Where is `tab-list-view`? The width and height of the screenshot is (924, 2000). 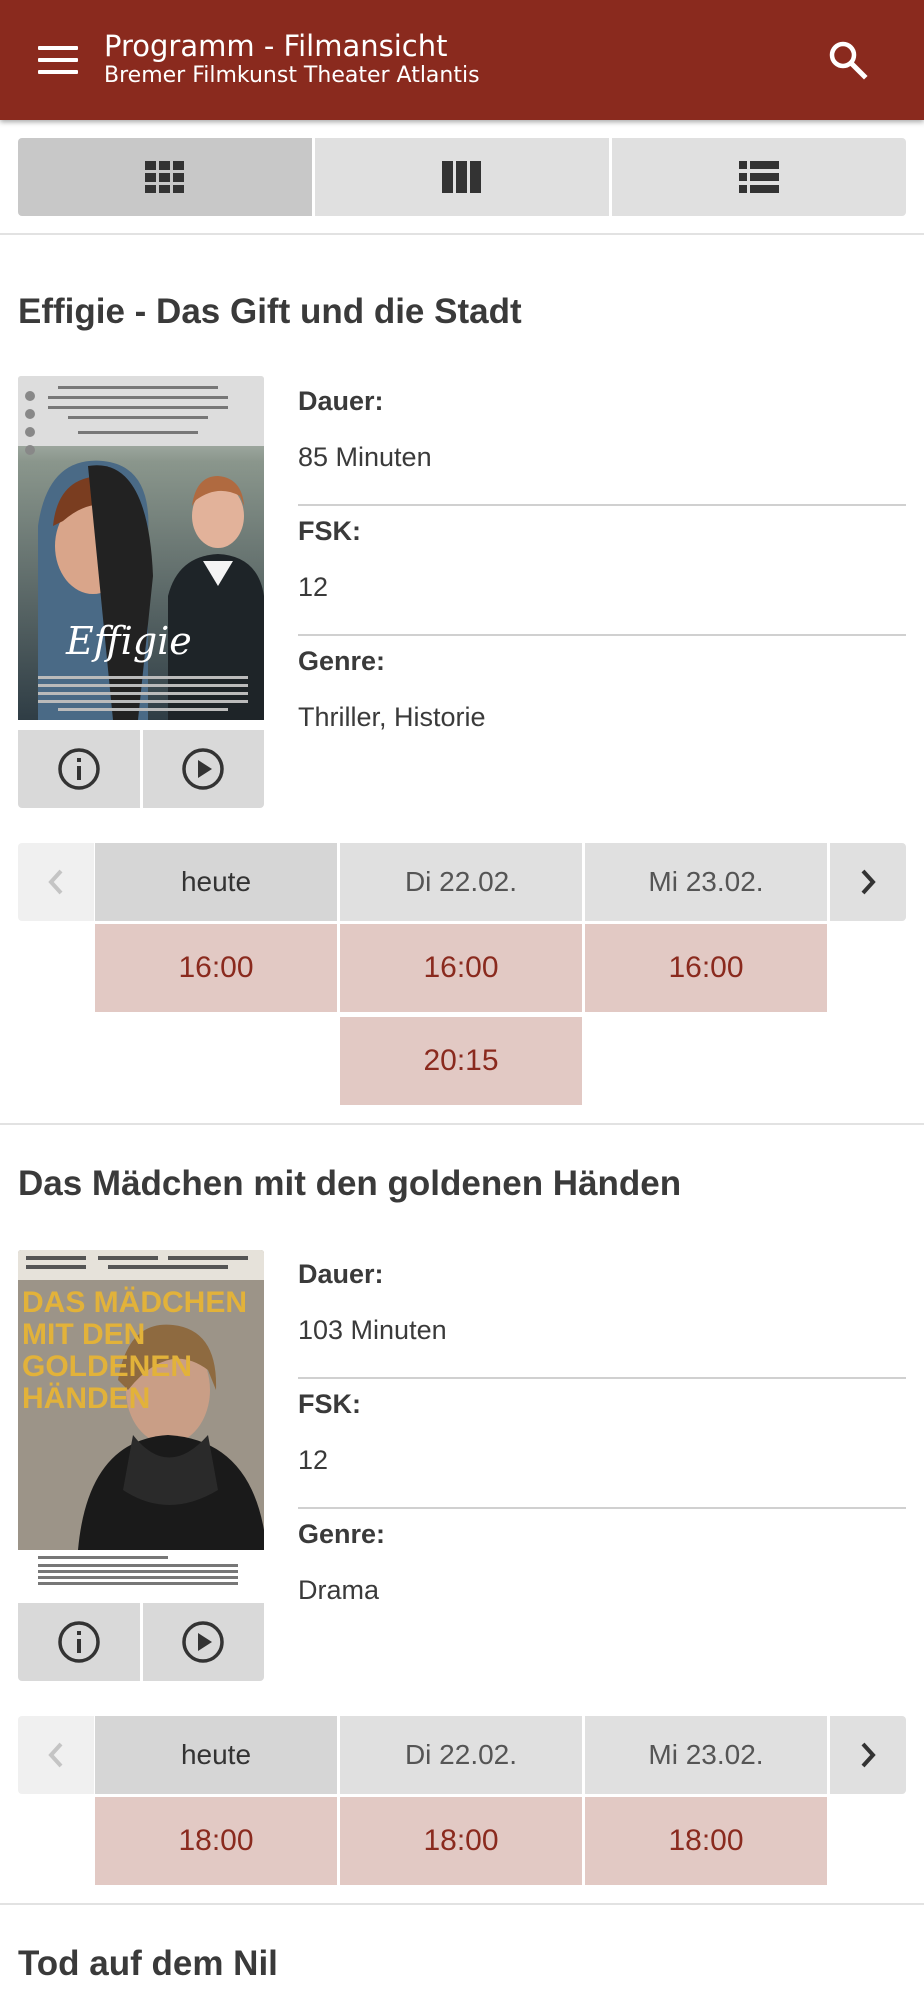
tab-list-view is located at coordinates (759, 177).